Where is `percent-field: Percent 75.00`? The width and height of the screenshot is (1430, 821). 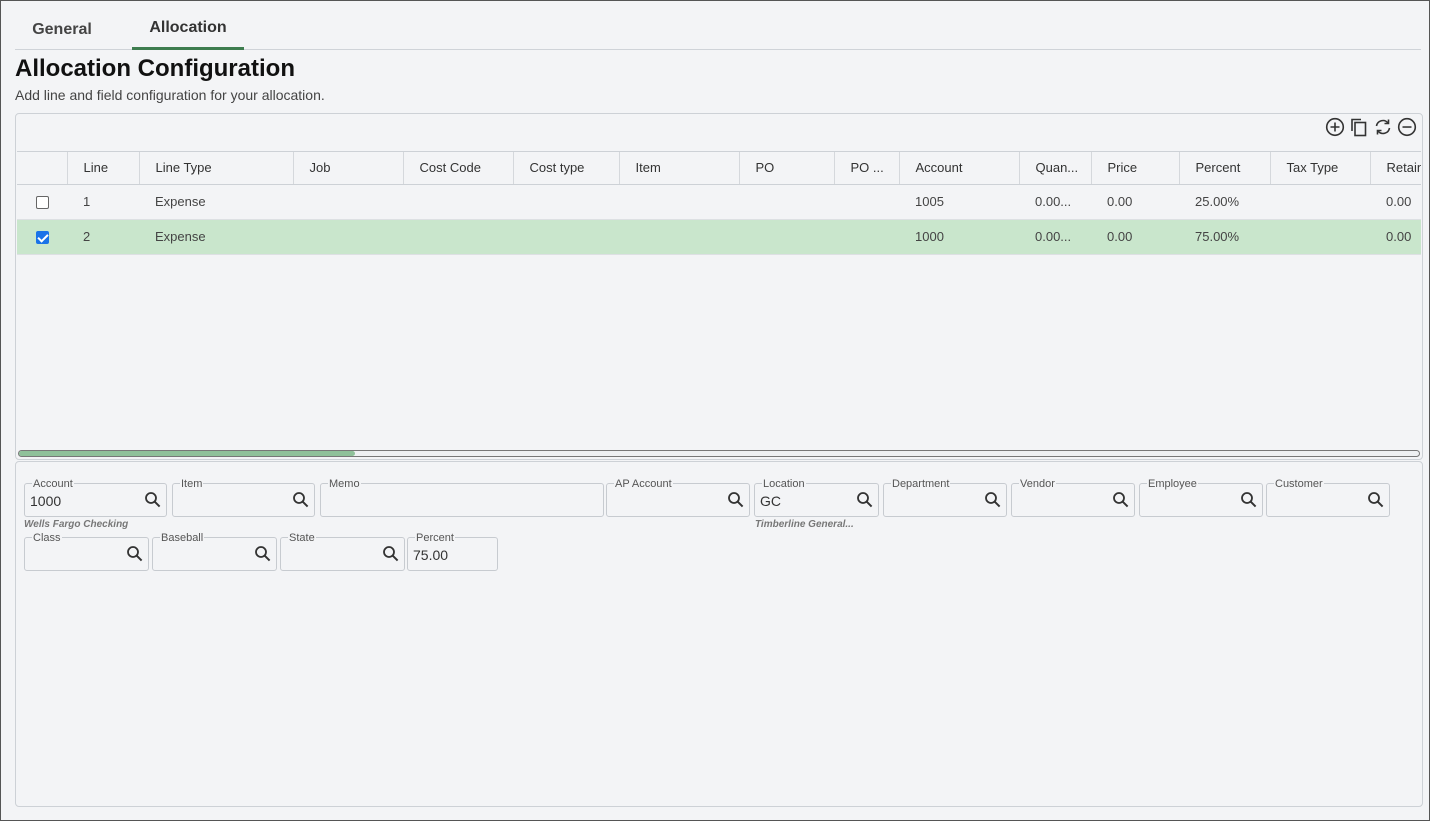
percent-field: Percent 75.00 is located at coordinates (452, 551).